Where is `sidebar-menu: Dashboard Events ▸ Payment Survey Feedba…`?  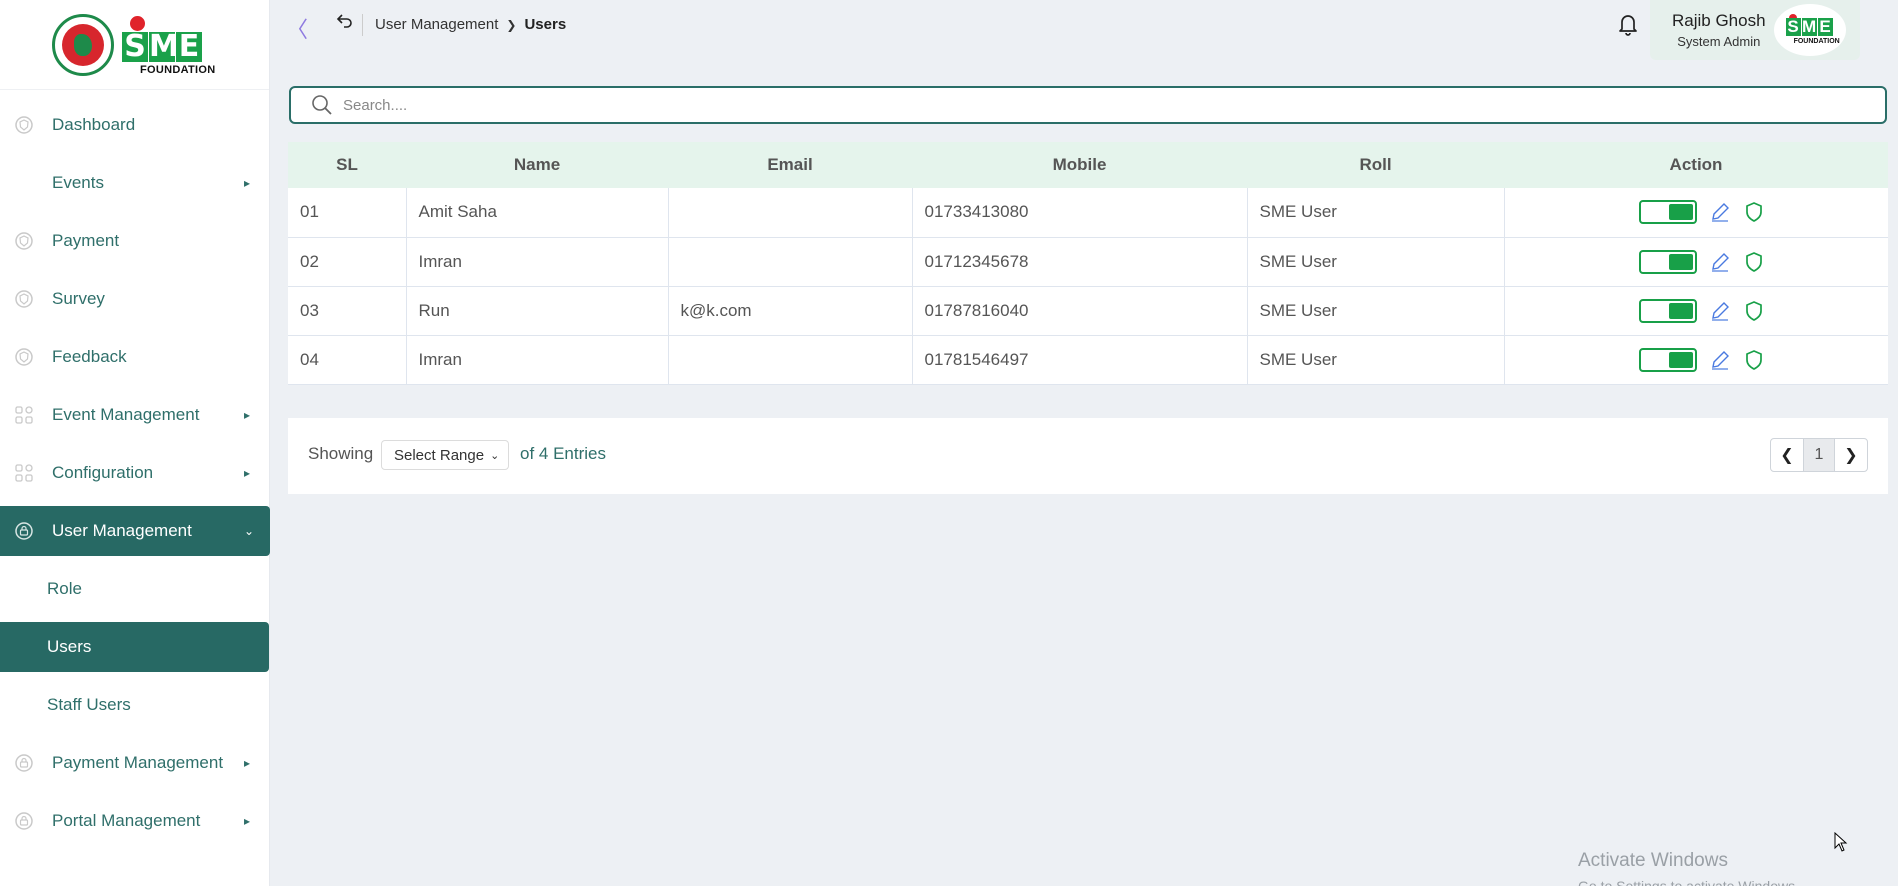
sidebar-menu: Dashboard Events ▸ Payment Survey Feedba… is located at coordinates (135, 470).